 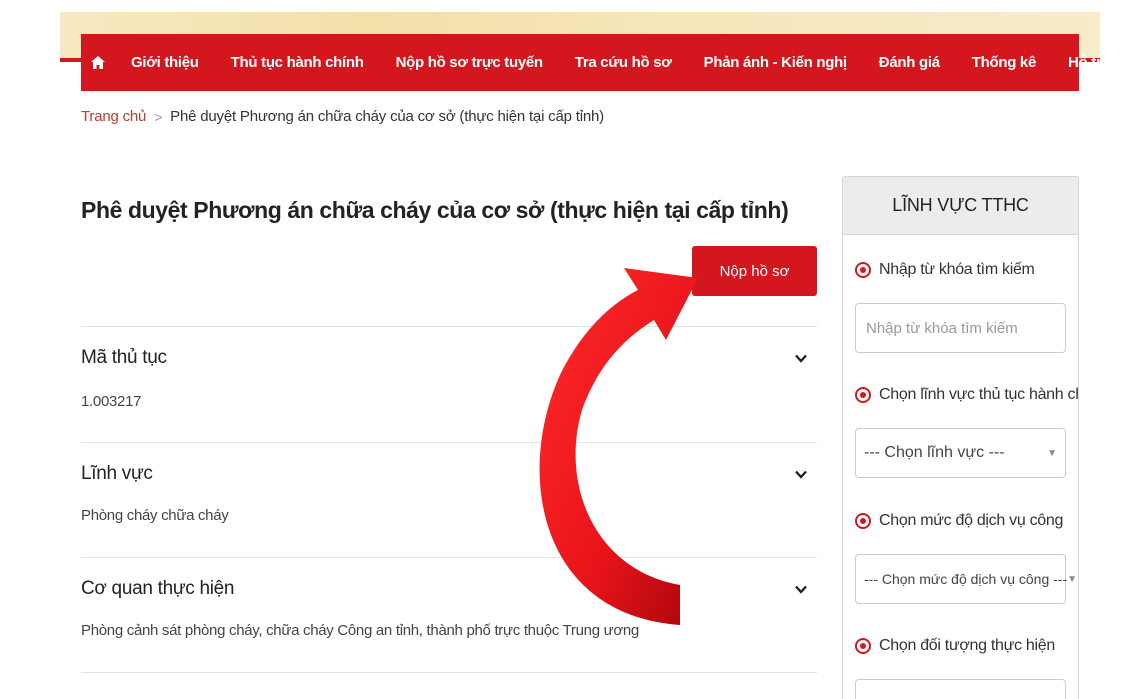 I want to click on nav-label: Nộp hồ sơ trực tuyến, so click(x=469, y=62).